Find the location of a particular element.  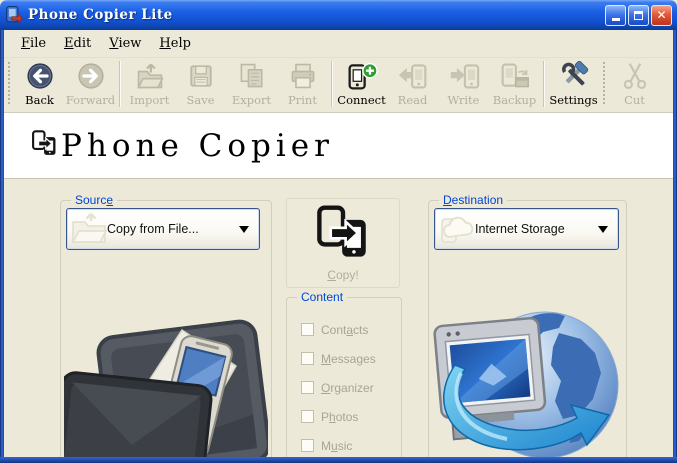

checkbox-messages is located at coordinates (307, 358).